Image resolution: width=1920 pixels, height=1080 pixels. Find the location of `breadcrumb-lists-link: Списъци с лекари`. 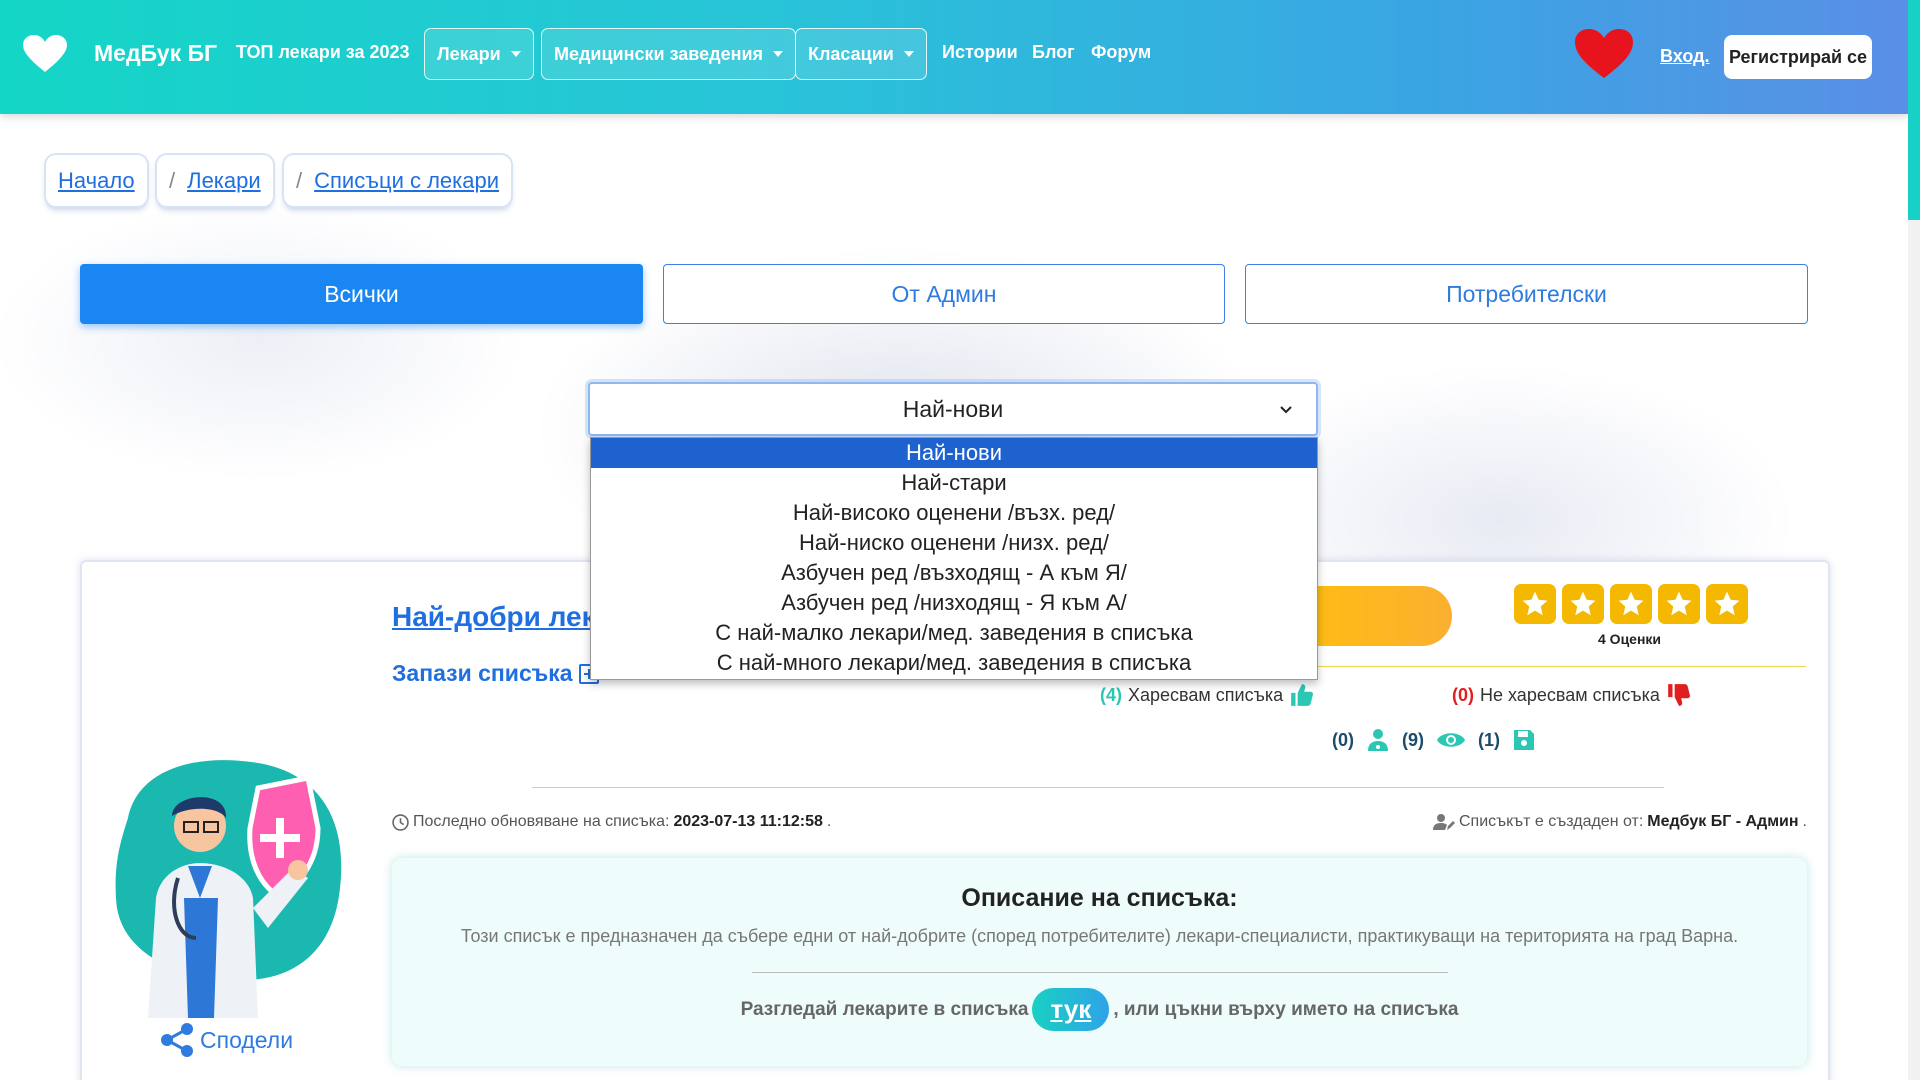

breadcrumb-lists-link: Списъци с лекари is located at coordinates (406, 181).